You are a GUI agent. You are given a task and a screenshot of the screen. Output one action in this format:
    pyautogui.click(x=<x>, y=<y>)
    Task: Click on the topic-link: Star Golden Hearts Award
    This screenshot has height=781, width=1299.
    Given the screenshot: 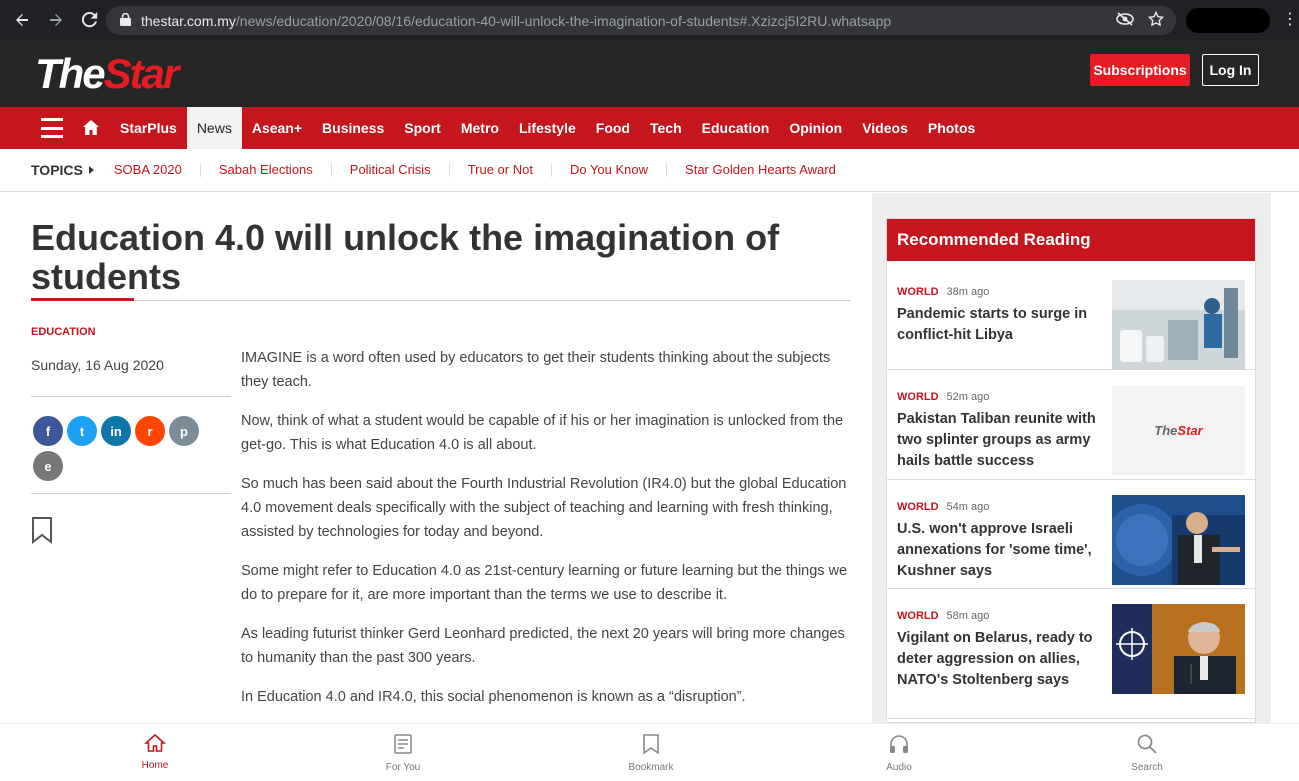 What is the action you would take?
    pyautogui.click(x=760, y=170)
    